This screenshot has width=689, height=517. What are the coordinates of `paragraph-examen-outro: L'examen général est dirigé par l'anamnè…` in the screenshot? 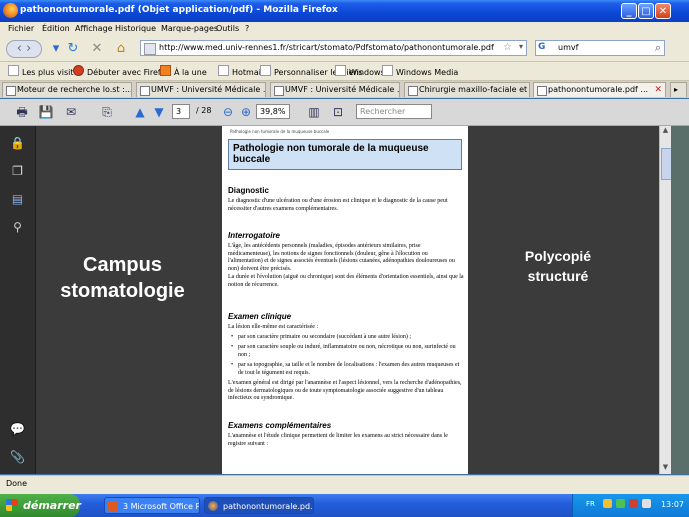 It's located at (345, 390).